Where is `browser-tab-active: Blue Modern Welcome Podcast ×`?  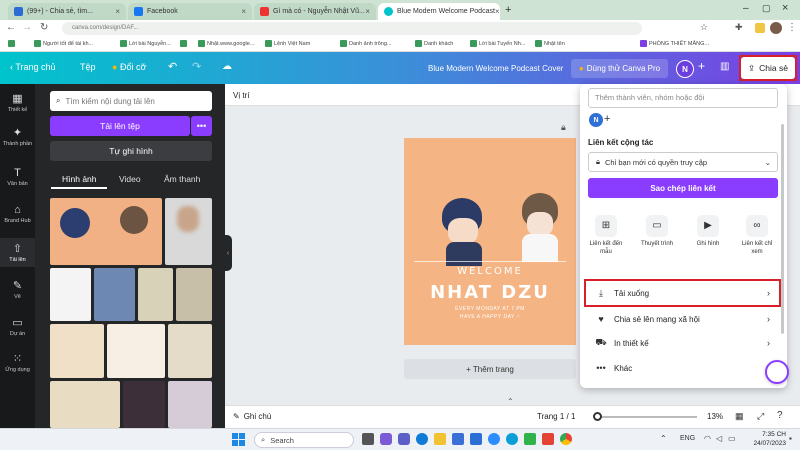
browser-tab-active: Blue Modern Welcome Podcast × is located at coordinates (439, 11).